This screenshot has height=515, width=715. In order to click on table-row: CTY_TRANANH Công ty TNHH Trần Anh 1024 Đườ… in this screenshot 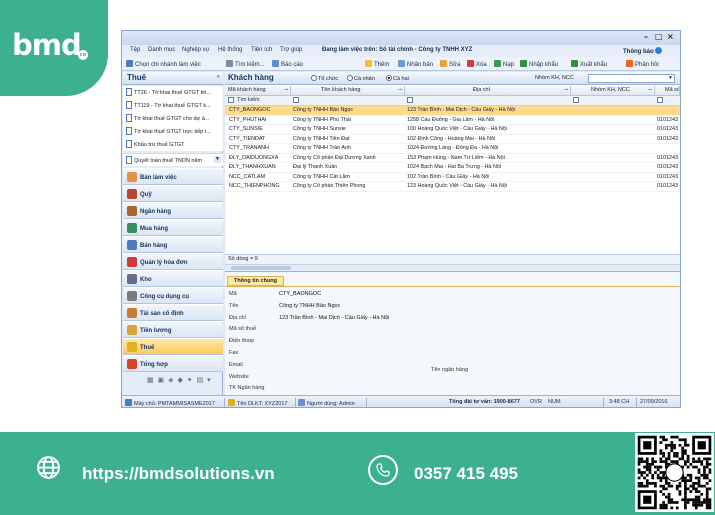, I will do `click(452, 149)`.